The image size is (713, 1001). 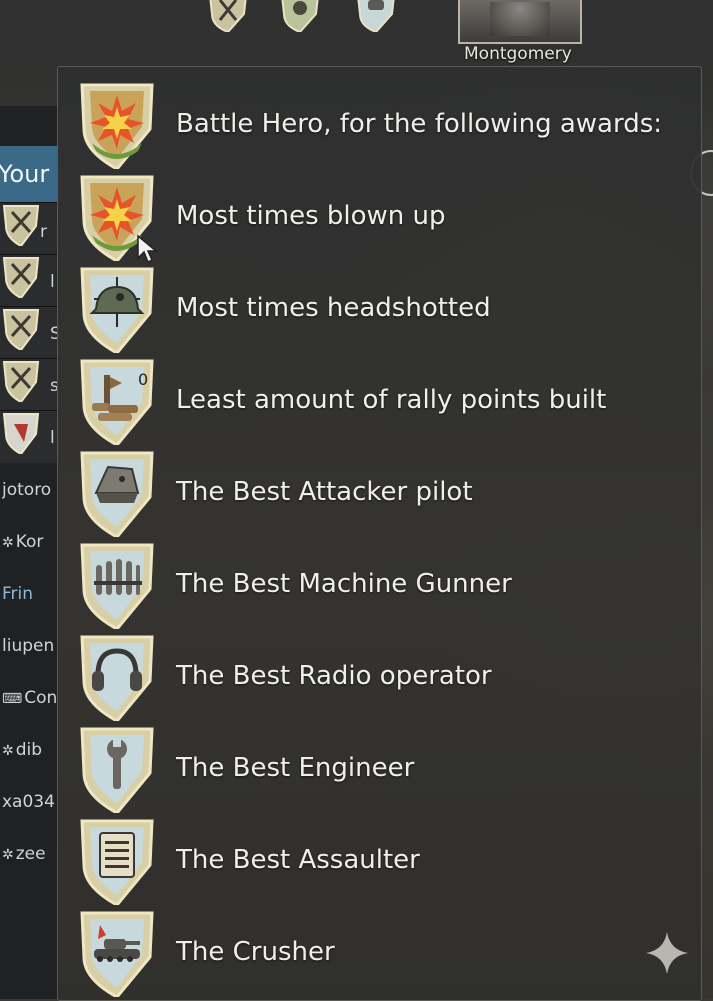 I want to click on scoreboard-header: Your, so click(x=30, y=176).